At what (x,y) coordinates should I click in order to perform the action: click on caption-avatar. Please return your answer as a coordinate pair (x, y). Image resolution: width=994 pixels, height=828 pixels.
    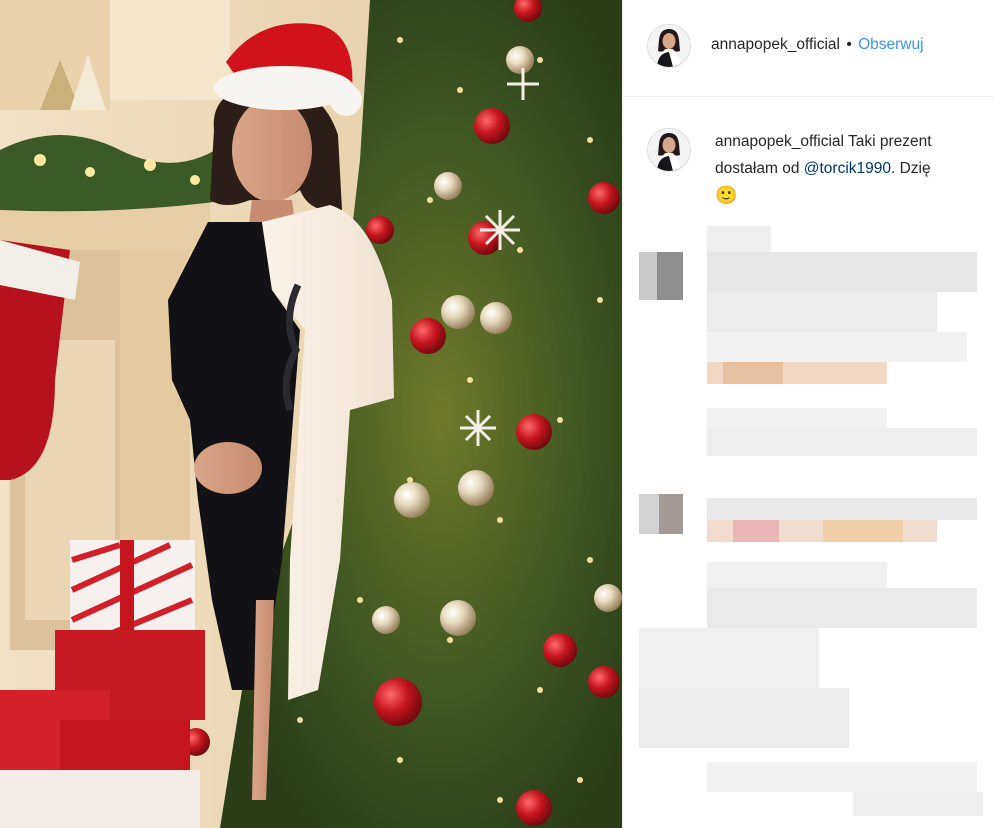
    Looking at the image, I should click on (669, 150).